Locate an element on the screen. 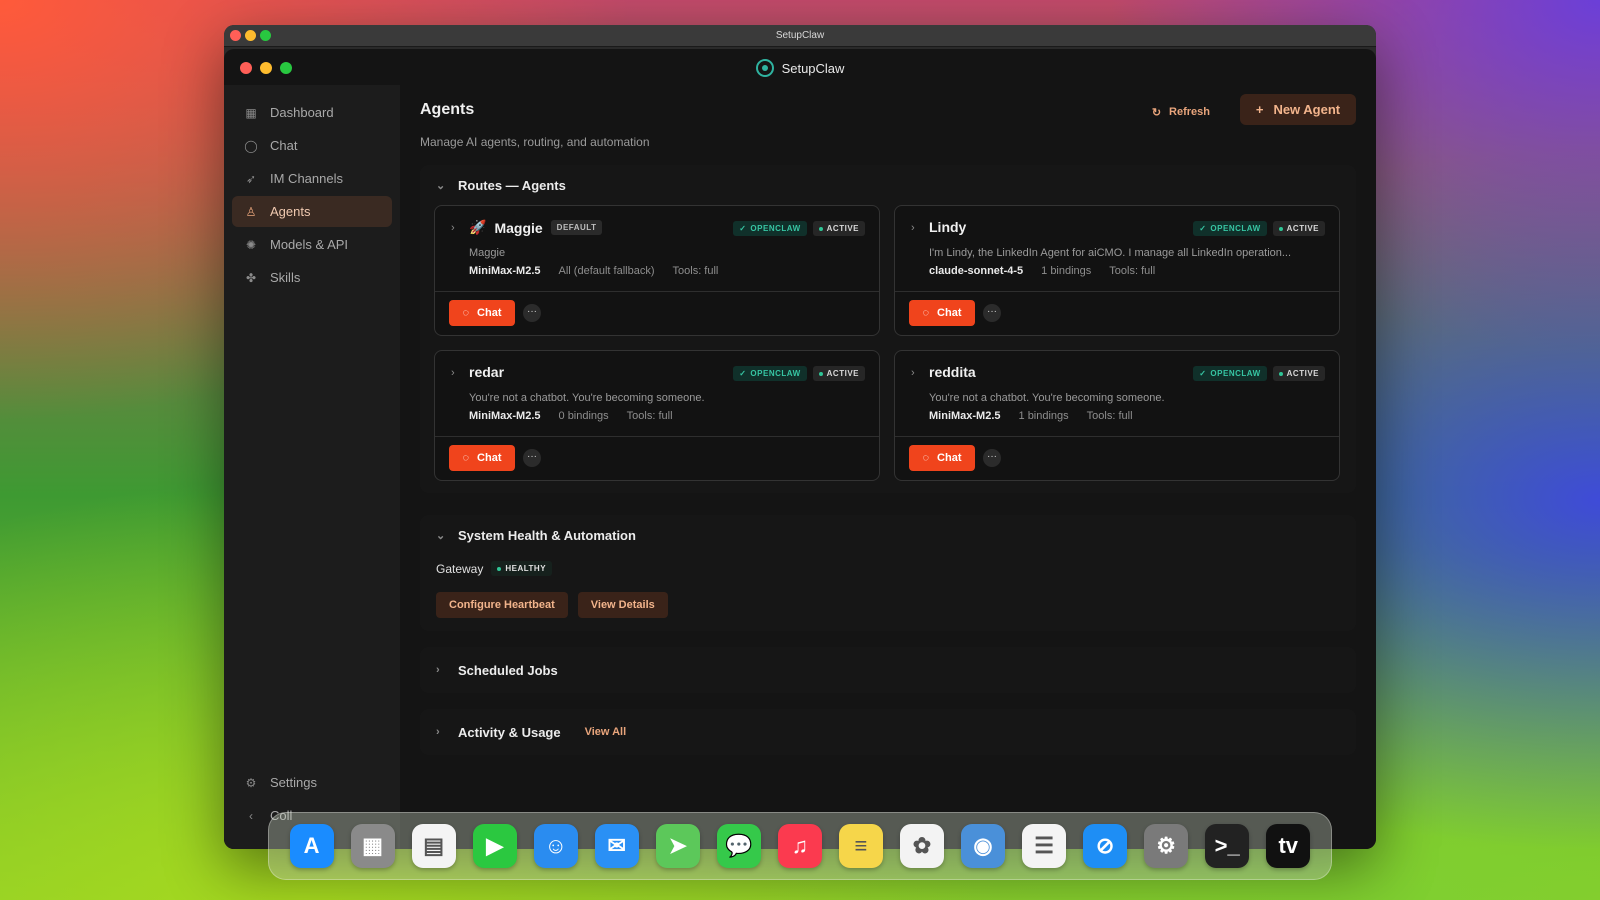 This screenshot has height=900, width=1600. grid-icon: ▦ is located at coordinates (251, 112).